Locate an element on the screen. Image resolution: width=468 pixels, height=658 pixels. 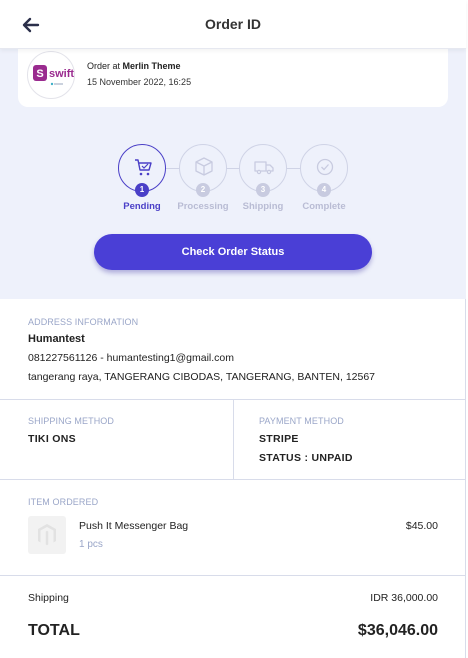
payment-method-value: STRIPE is located at coordinates (279, 439).